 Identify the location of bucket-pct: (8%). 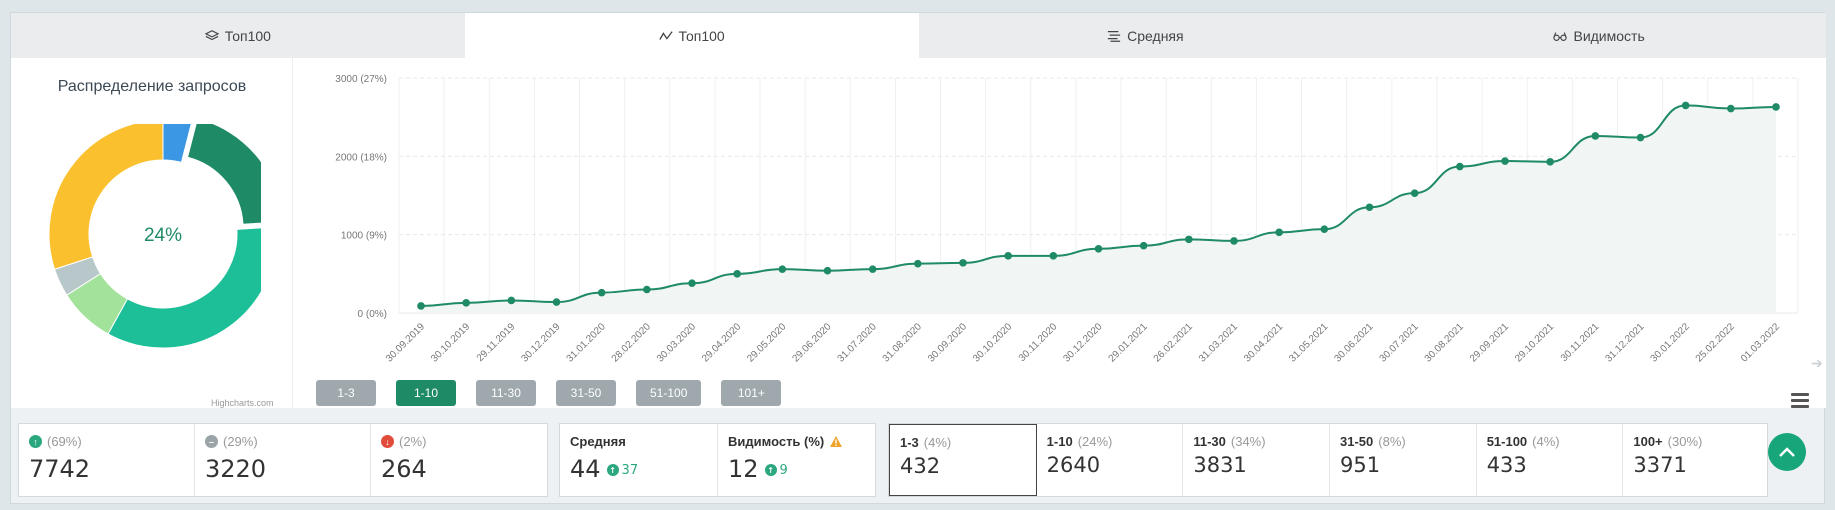
(1392, 441).